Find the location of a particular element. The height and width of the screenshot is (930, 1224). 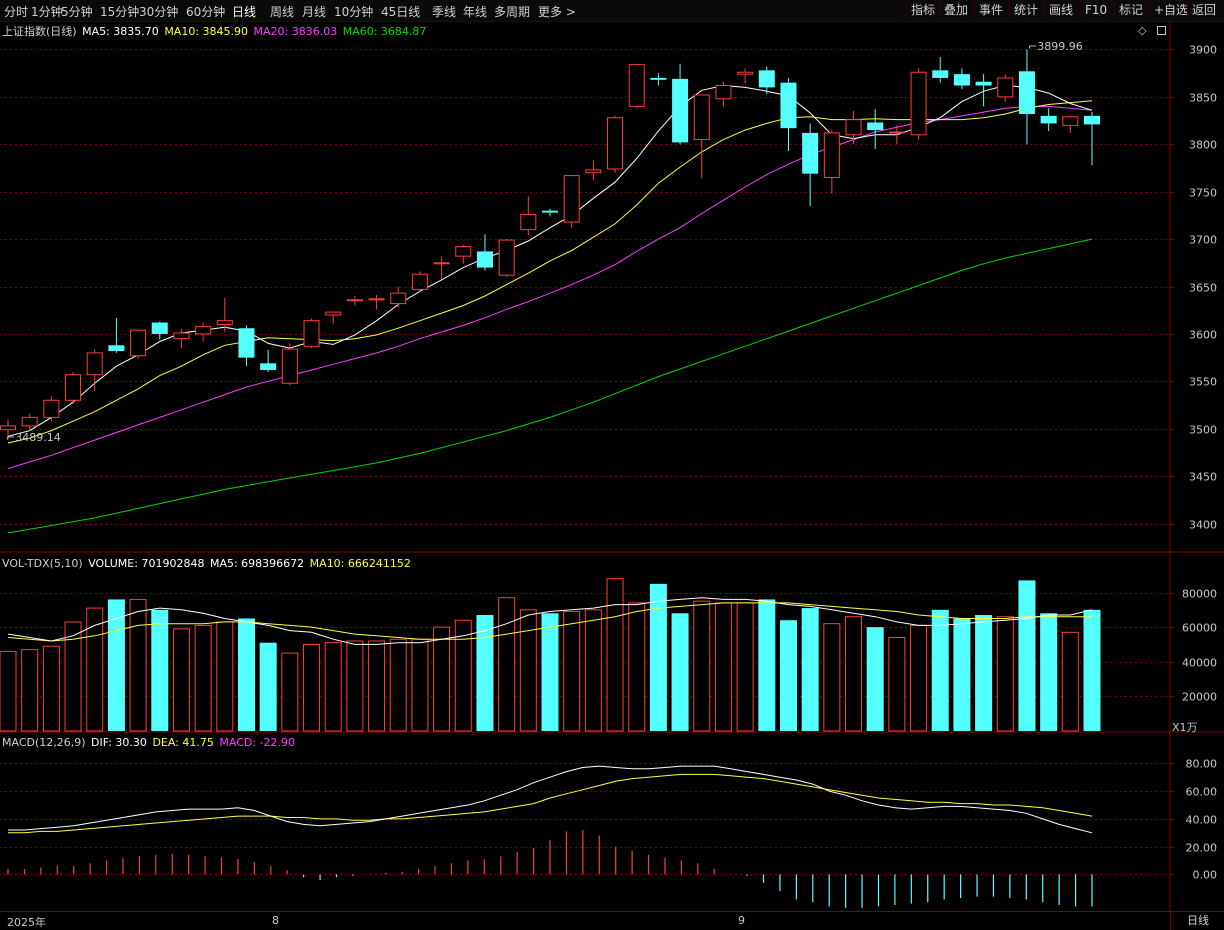

price-tick-label: 3600 is located at coordinates (1203, 335).